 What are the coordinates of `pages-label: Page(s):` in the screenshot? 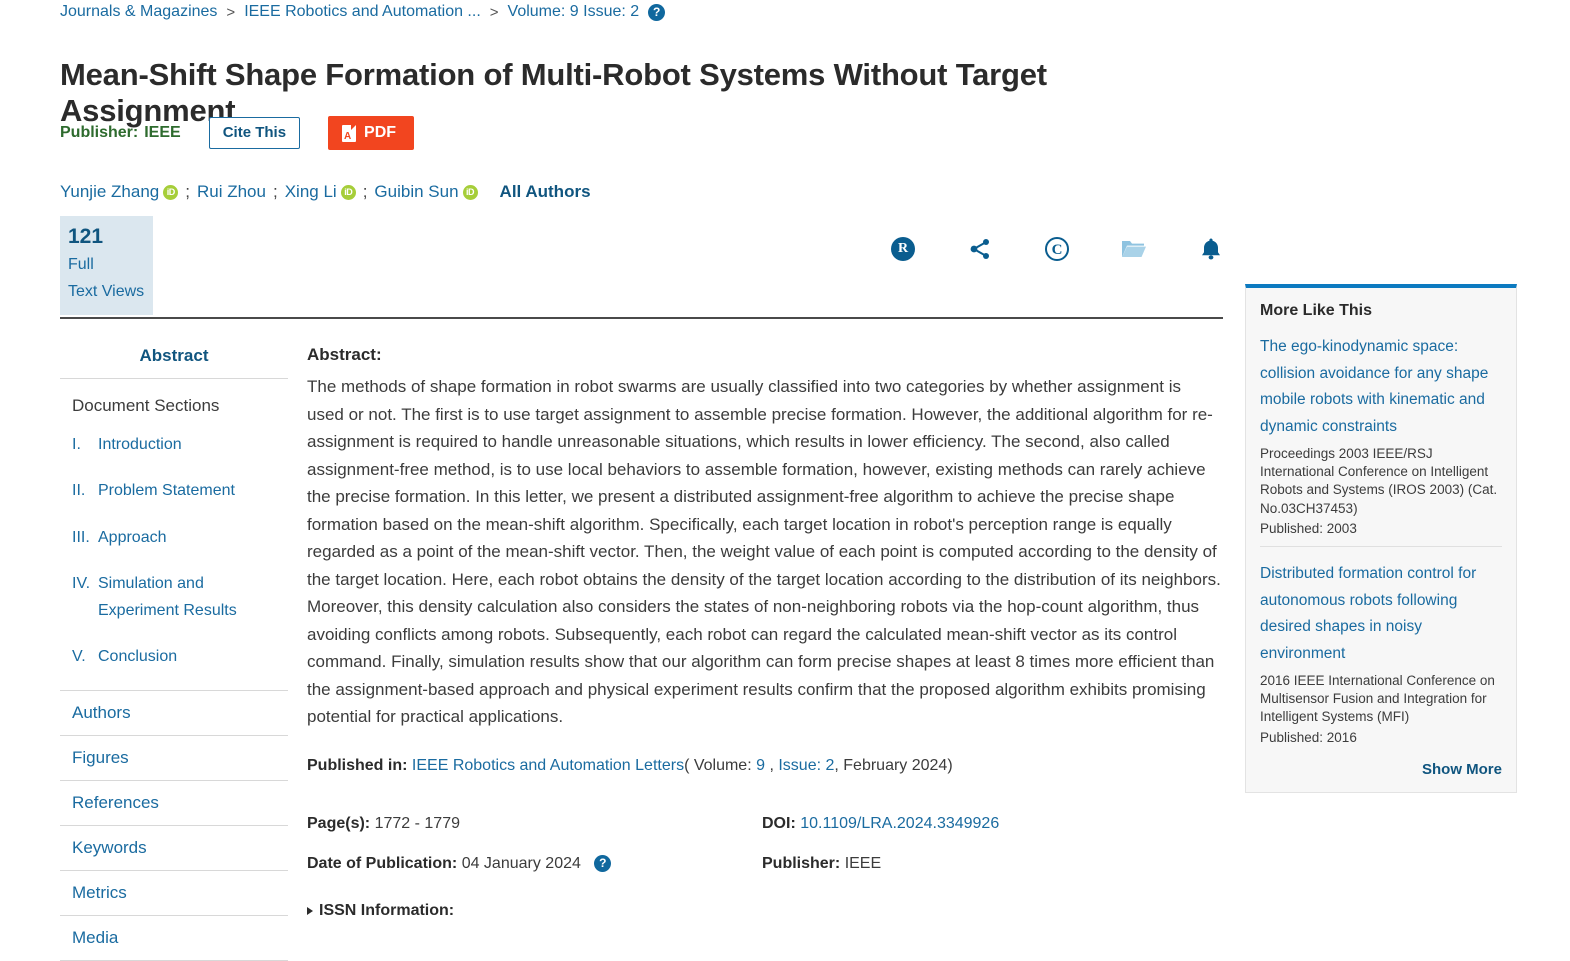 It's located at (339, 823).